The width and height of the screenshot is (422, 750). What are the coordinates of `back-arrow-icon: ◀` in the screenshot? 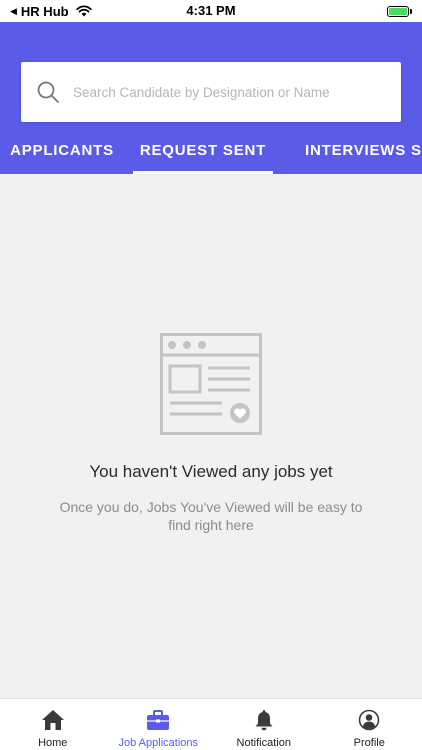 It's located at (13, 10).